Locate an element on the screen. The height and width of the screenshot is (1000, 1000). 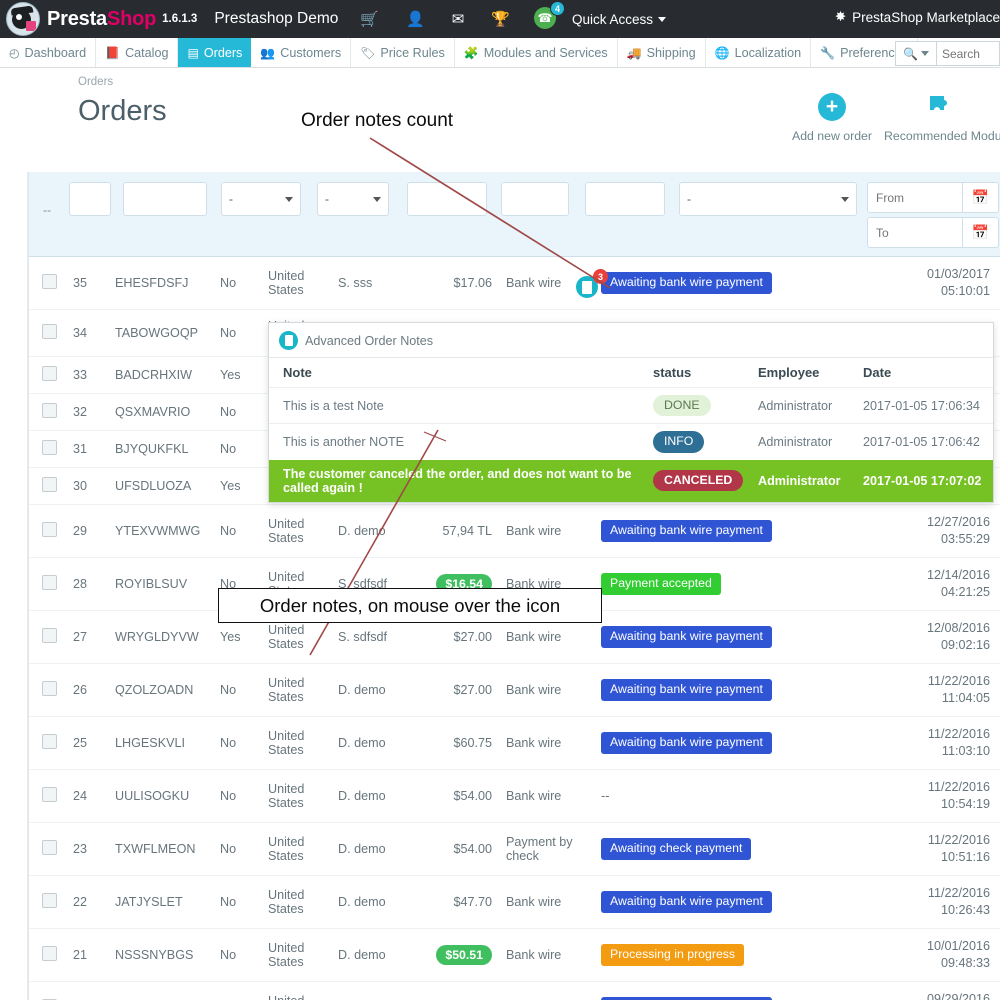
trophy-icon: 🏆 is located at coordinates (500, 19).